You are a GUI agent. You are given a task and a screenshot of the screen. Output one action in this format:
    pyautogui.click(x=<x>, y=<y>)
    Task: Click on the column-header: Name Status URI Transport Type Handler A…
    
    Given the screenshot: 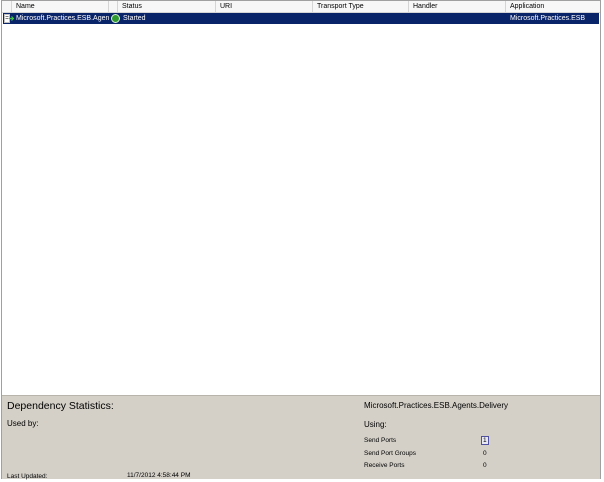 What is the action you would take?
    pyautogui.click(x=301, y=7)
    